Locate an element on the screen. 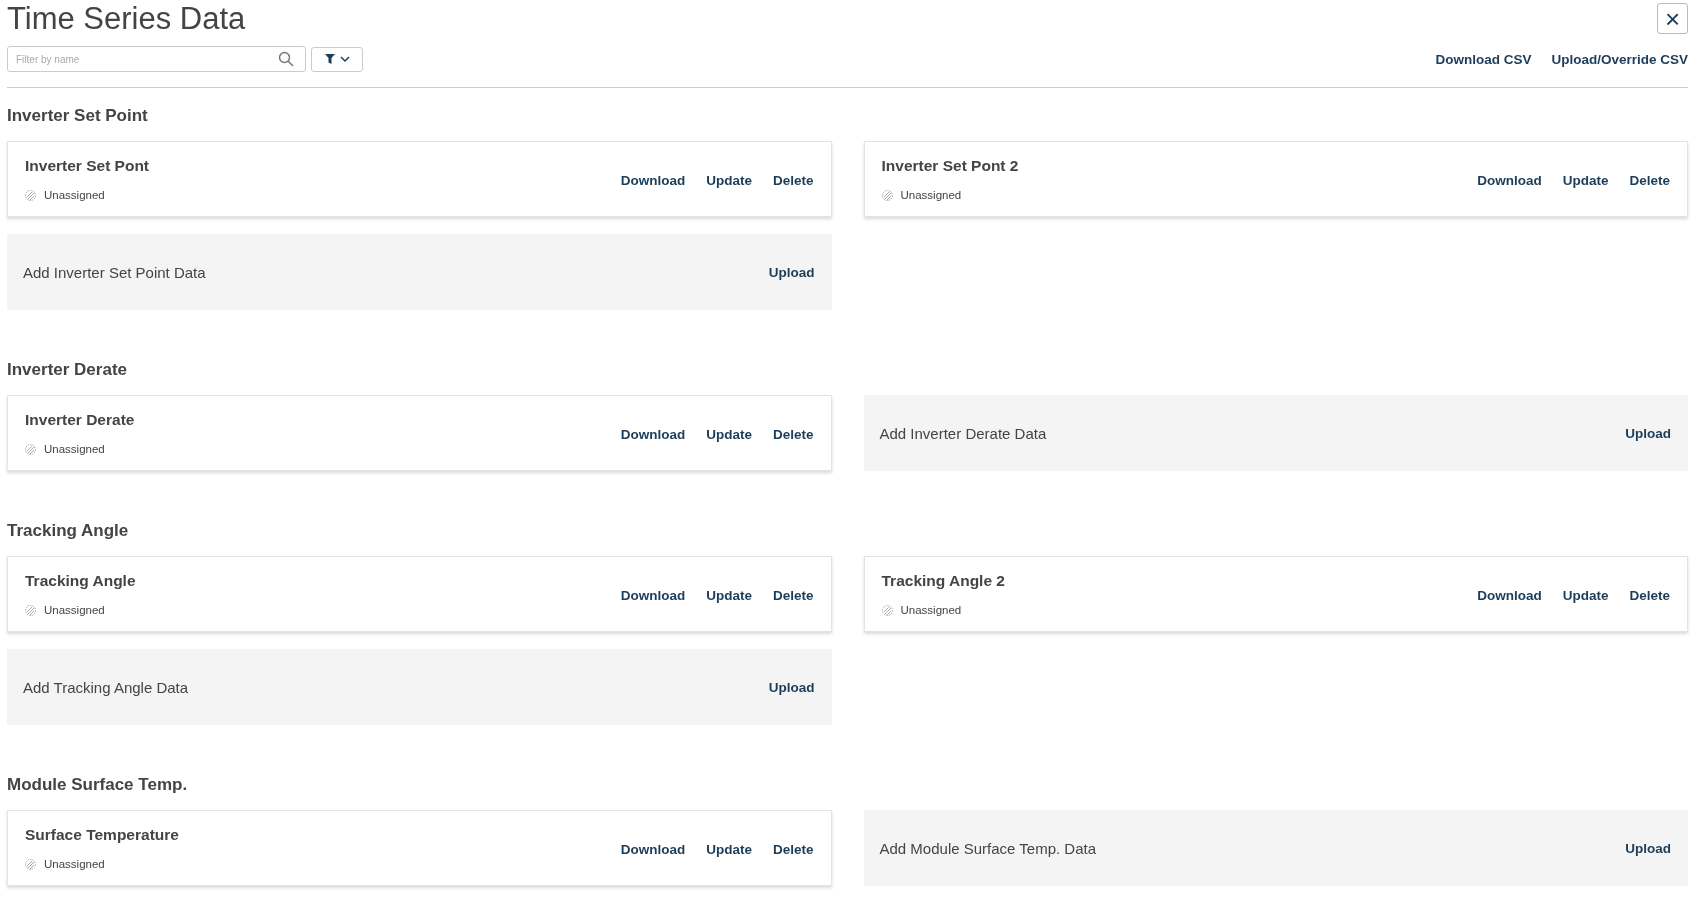  series-name: Inverter Set Pont is located at coordinates (88, 166).